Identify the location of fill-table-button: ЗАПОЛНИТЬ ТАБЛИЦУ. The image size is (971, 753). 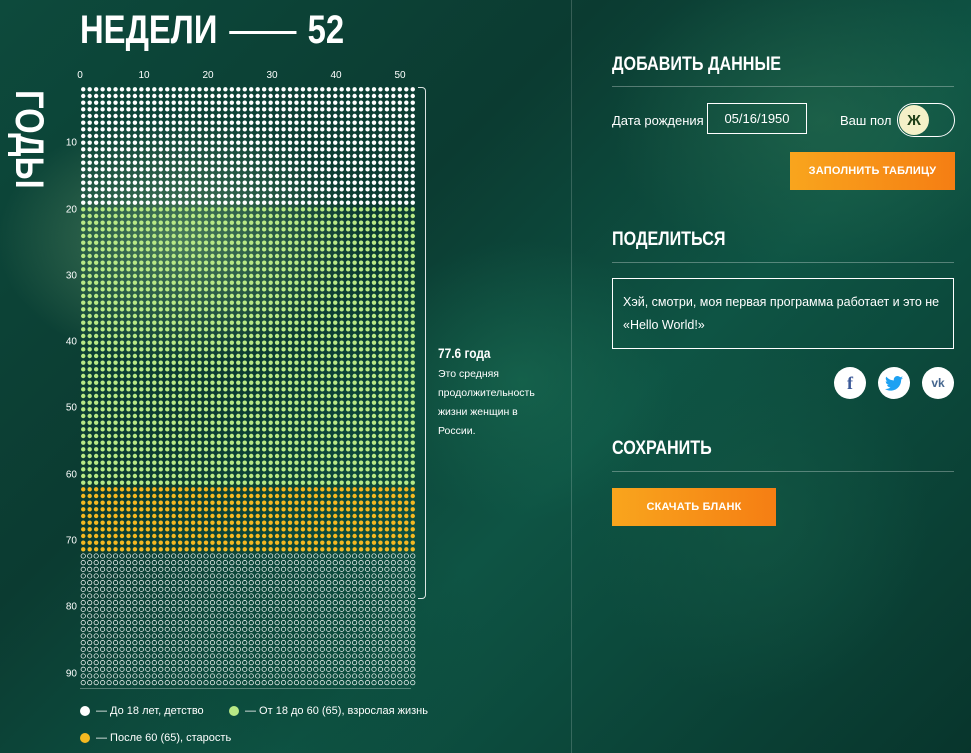
(872, 171).